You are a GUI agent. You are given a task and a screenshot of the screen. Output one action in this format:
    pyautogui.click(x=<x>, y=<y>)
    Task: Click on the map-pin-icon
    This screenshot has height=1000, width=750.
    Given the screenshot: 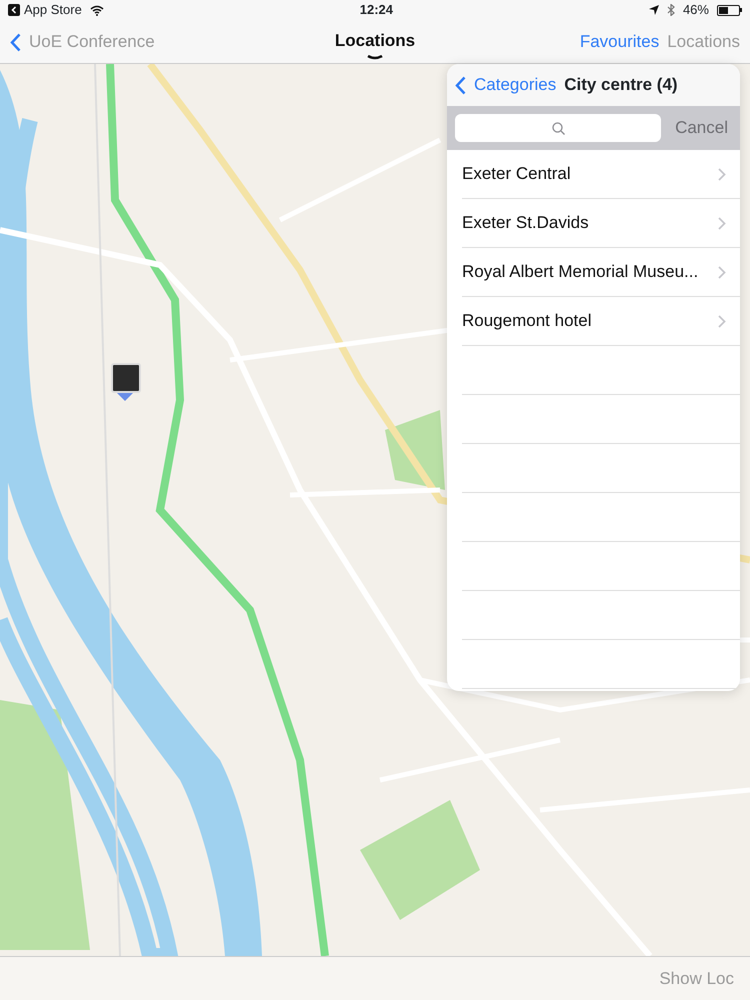 What is the action you would take?
    pyautogui.click(x=127, y=382)
    